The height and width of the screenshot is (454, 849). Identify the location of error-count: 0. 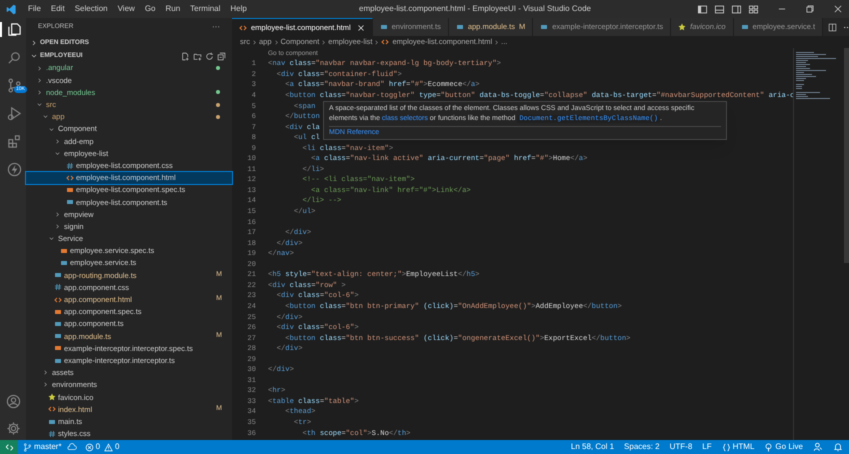
(98, 447).